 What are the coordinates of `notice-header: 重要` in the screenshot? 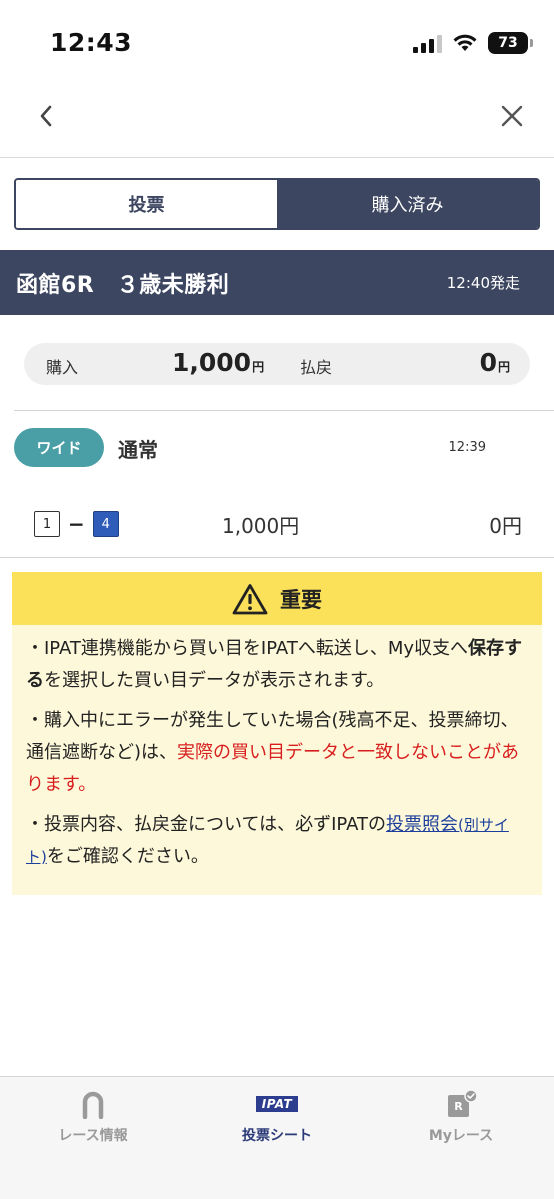 It's located at (277, 598).